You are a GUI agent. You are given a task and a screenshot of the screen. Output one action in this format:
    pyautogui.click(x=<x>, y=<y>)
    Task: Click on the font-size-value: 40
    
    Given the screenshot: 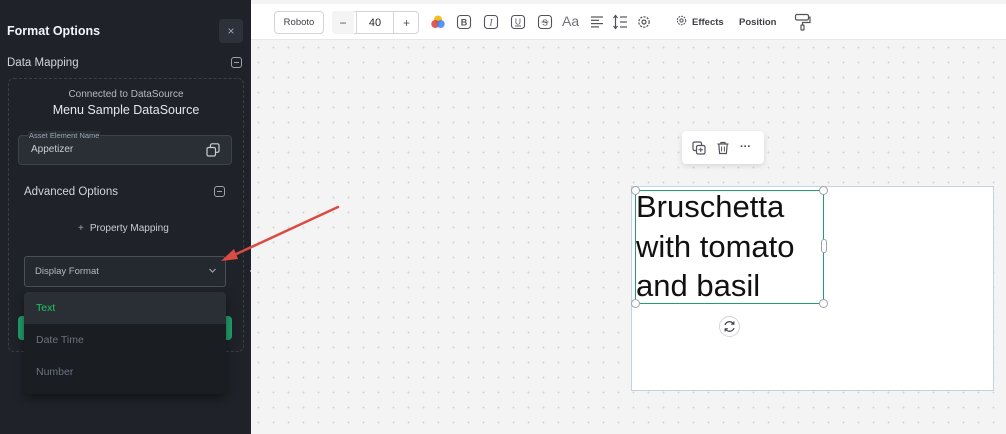 What is the action you would take?
    pyautogui.click(x=375, y=22)
    